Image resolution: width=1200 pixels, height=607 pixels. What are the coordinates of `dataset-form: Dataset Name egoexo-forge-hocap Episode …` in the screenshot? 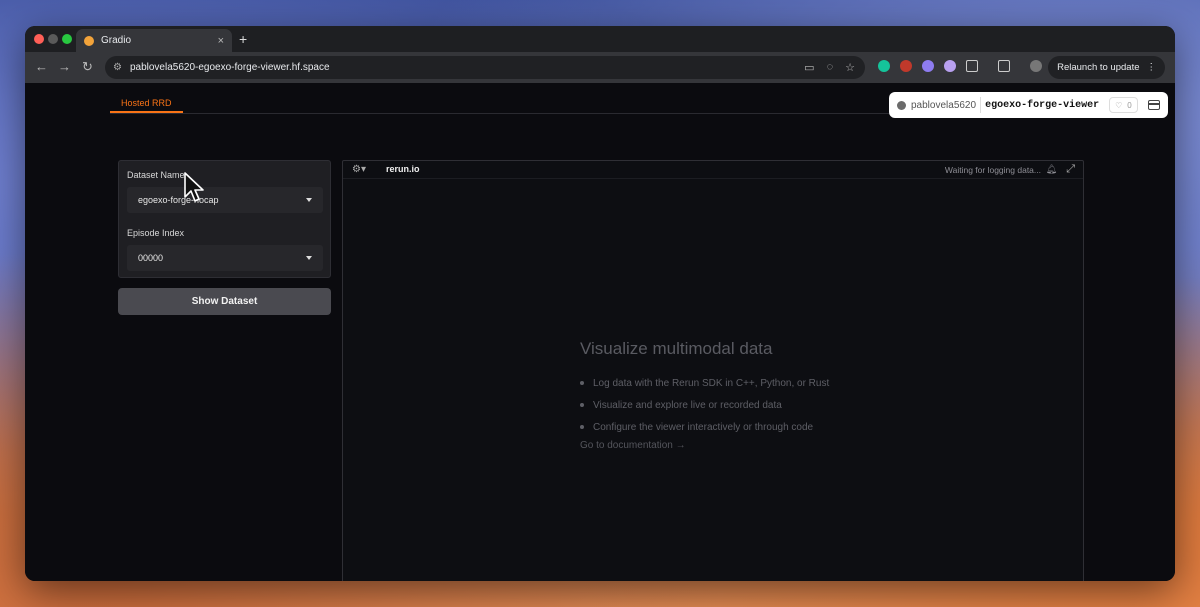 It's located at (224, 219).